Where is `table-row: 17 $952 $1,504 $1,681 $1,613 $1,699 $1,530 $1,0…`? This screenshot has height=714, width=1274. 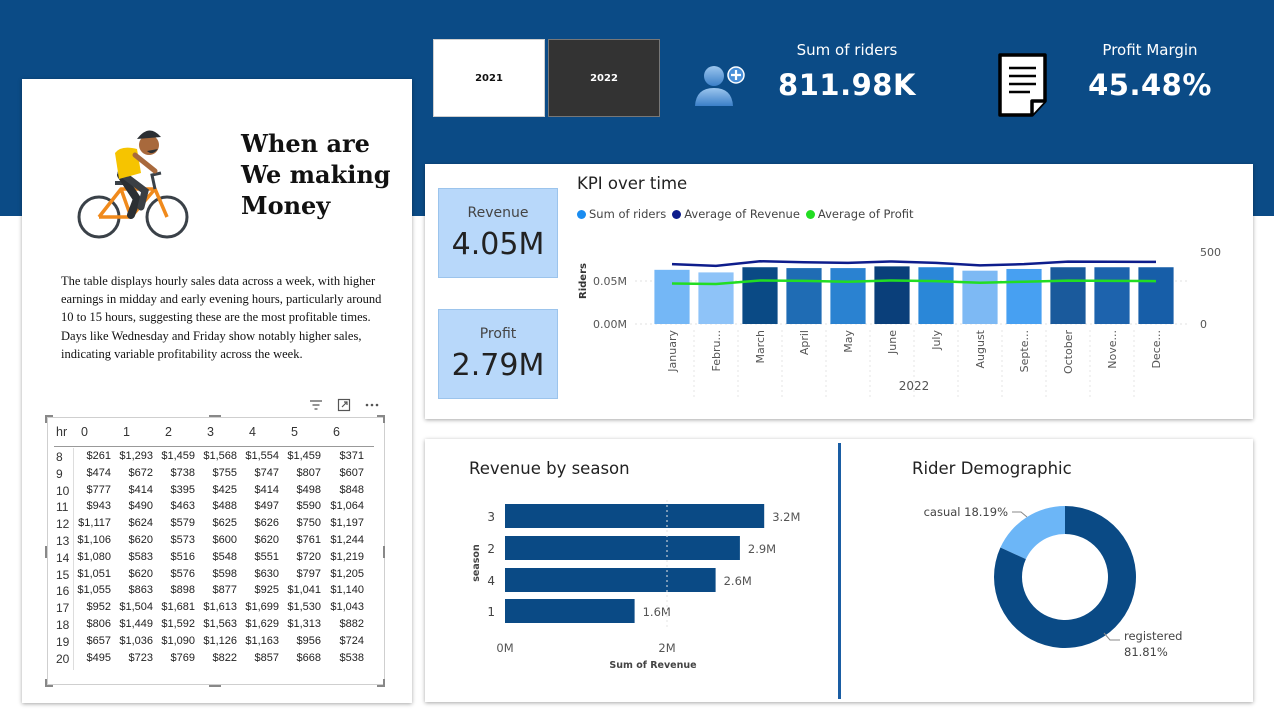 table-row: 17 $952 $1,504 $1,681 $1,613 $1,699 $1,530 $1,0… is located at coordinates (216, 609).